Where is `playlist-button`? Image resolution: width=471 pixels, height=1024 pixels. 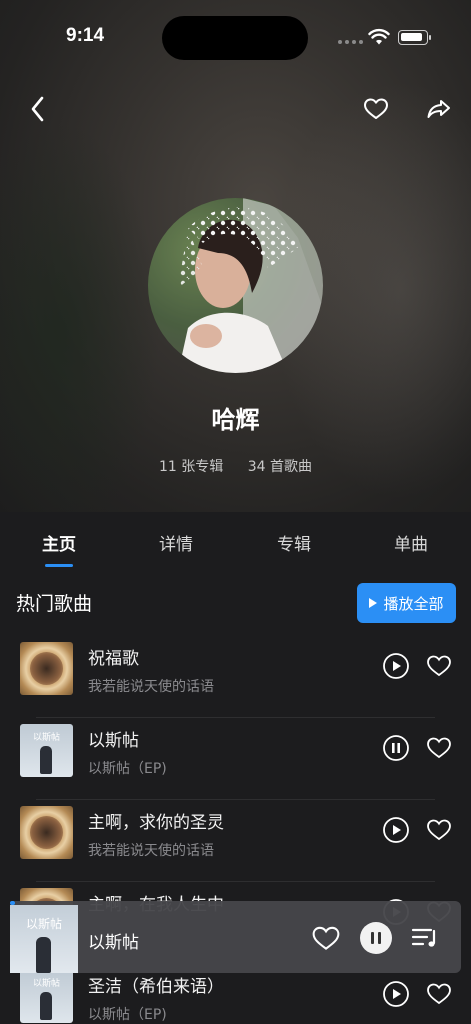
playlist-button is located at coordinates (425, 938).